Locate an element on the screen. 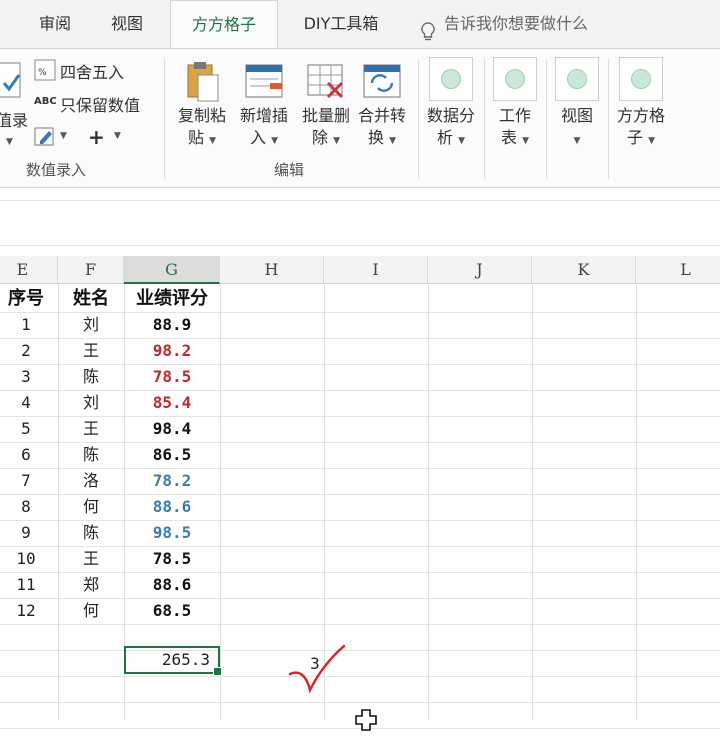 Image resolution: width=720 pixels, height=736 pixels. cell-no: 1 is located at coordinates (28, 325).